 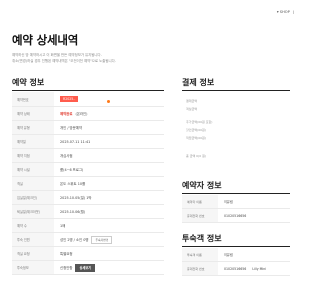 I want to click on row-value: 신청안함, so click(x=66, y=268).